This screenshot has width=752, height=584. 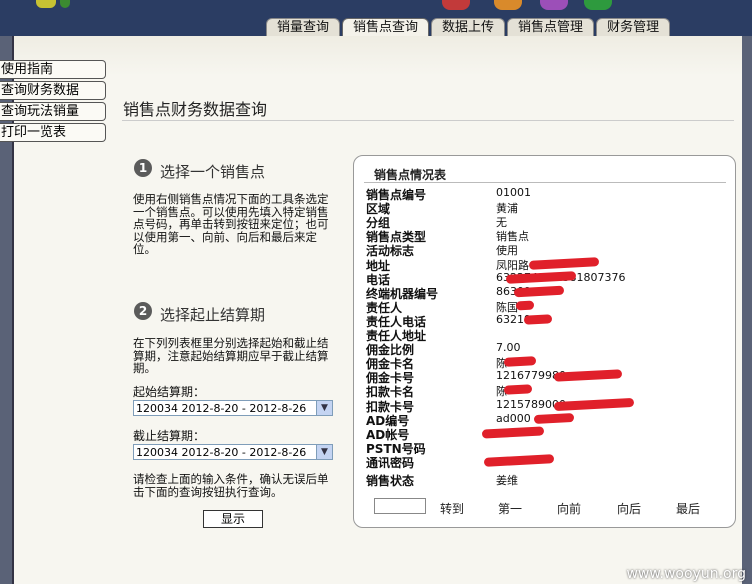 I want to click on info-row: 佣金卡名陈, so click(x=546, y=363).